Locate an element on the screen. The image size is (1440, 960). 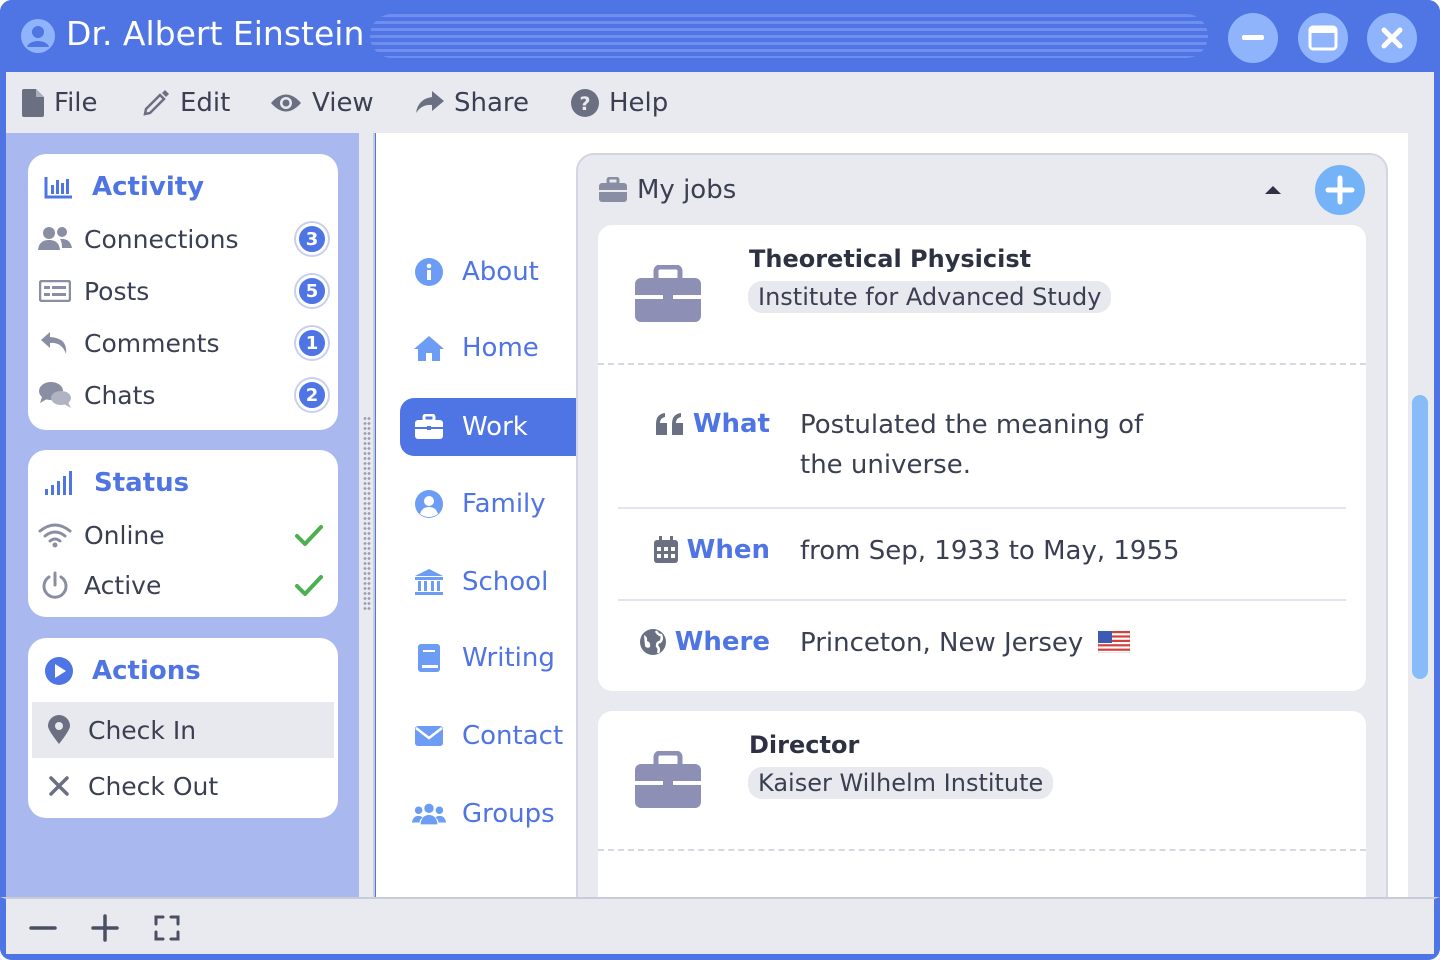
globe-icon is located at coordinates (652, 642).